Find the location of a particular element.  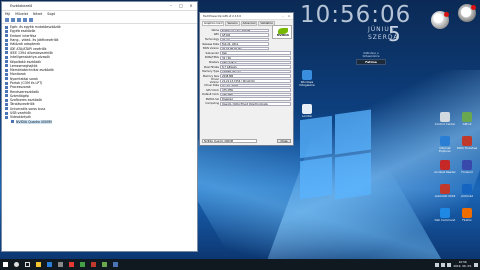

properties-icon is located at coordinates (19, 20).